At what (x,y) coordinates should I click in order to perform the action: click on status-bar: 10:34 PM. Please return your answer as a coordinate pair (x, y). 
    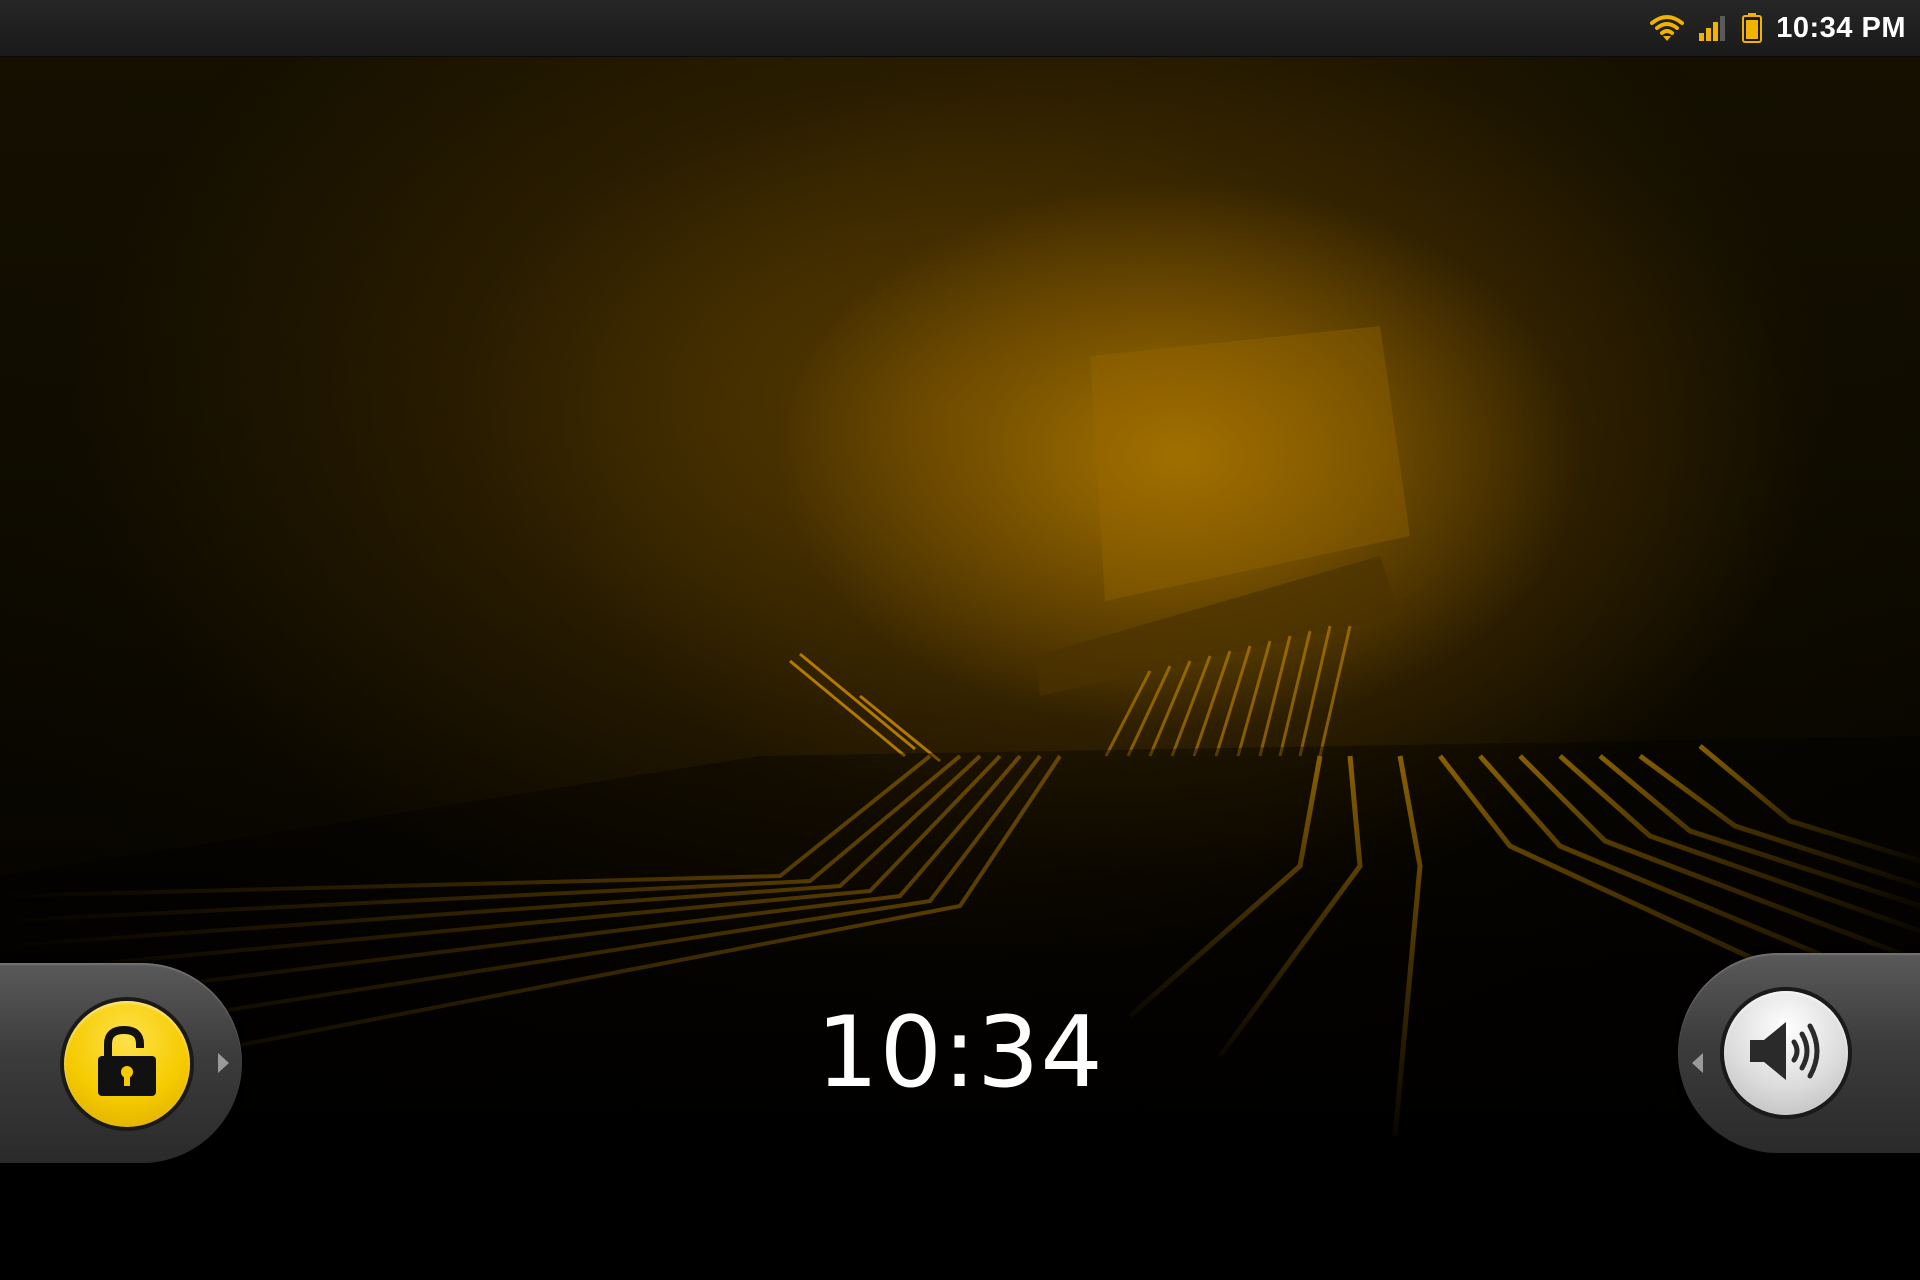
    Looking at the image, I should click on (960, 28).